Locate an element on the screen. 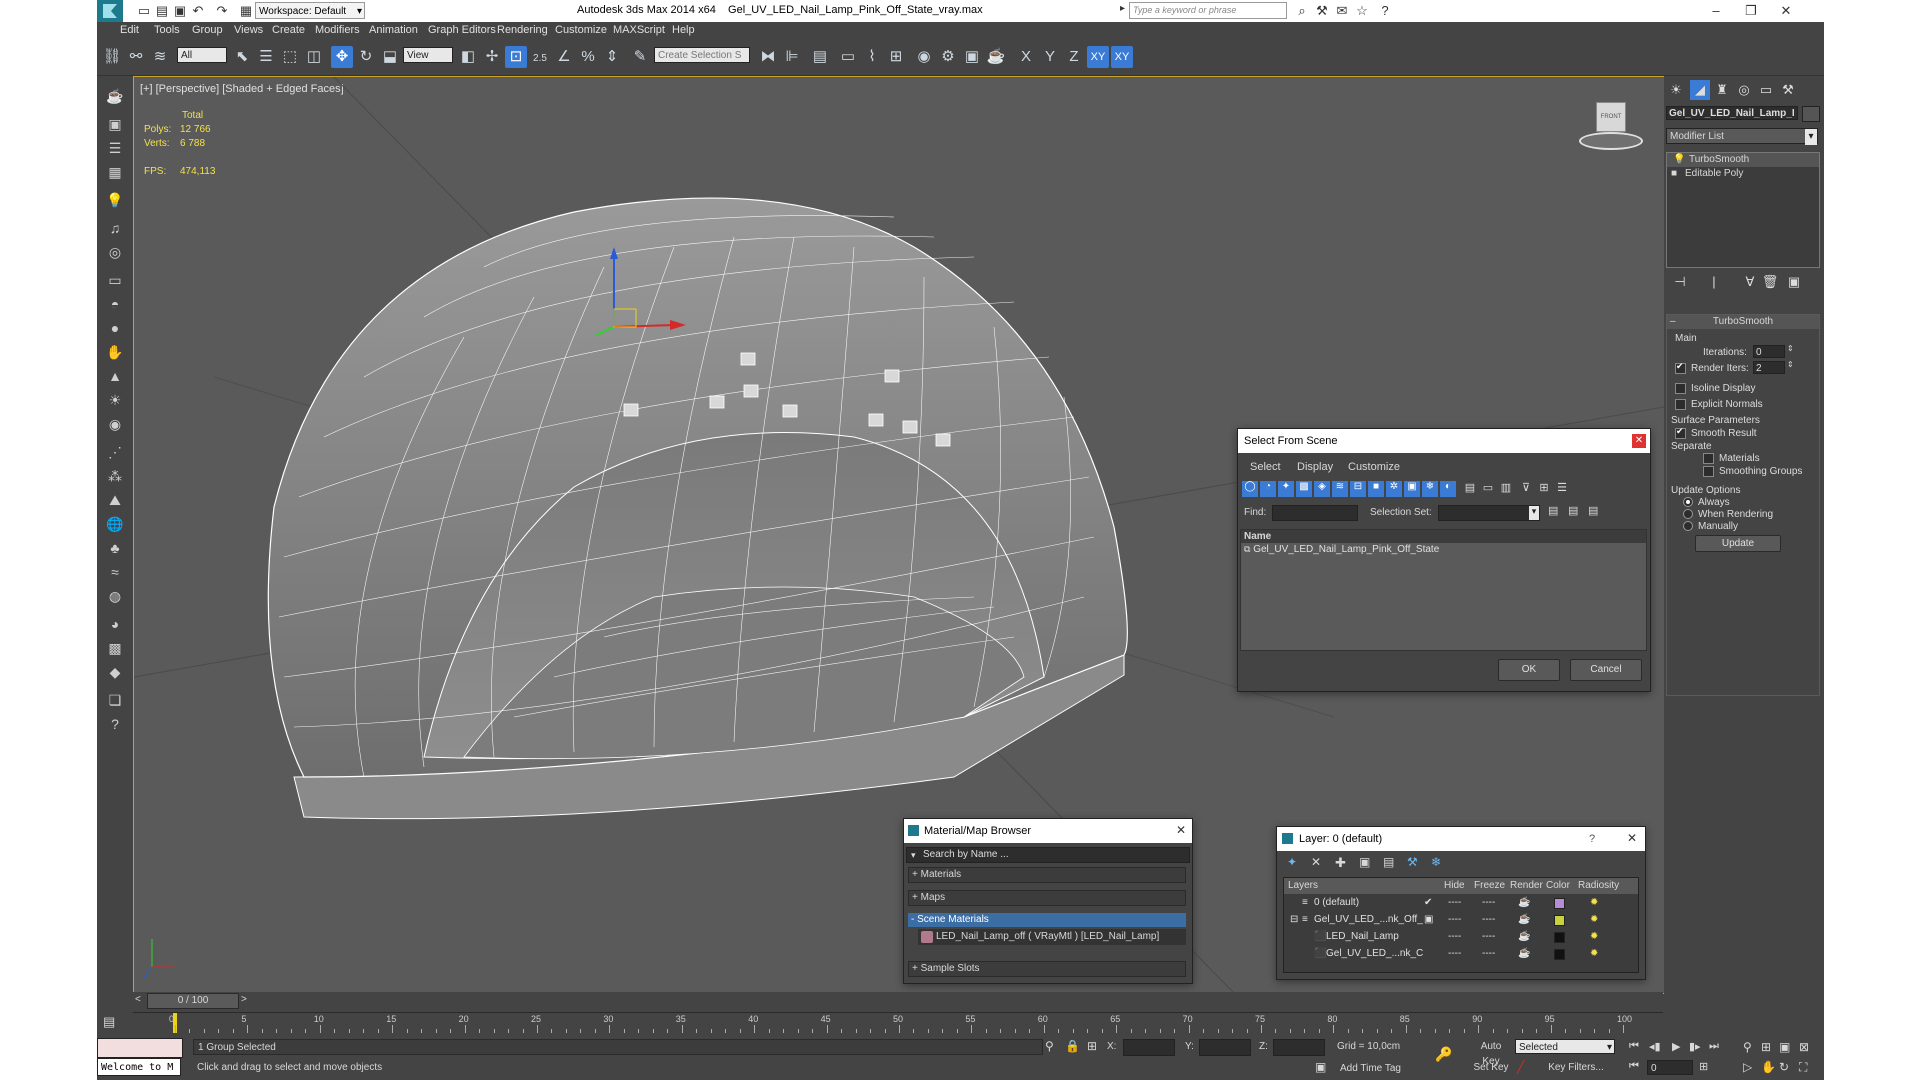  selection-mode-dropdown: Selected ▾ is located at coordinates (1565, 1046).